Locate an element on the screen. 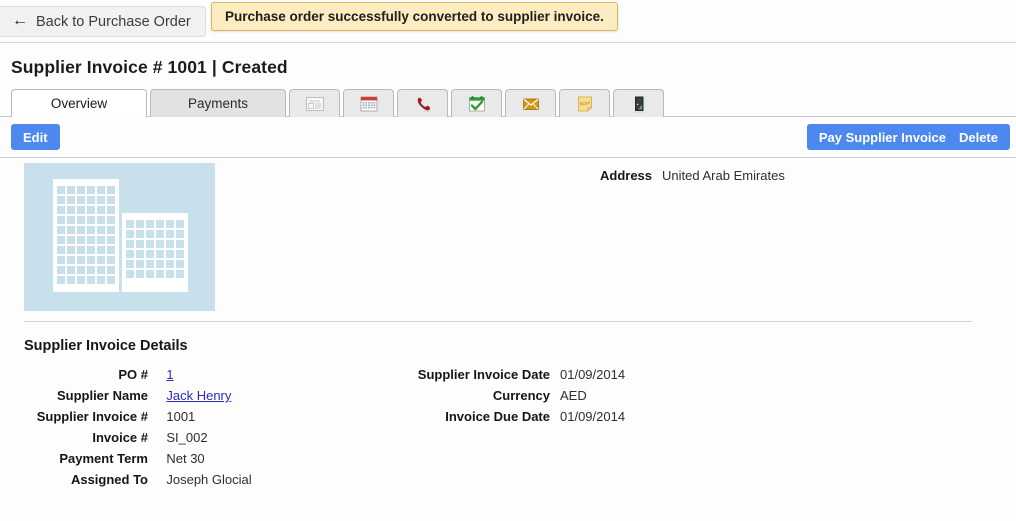 This screenshot has width=1016, height=521. note-icon: Note is located at coordinates (584, 104).